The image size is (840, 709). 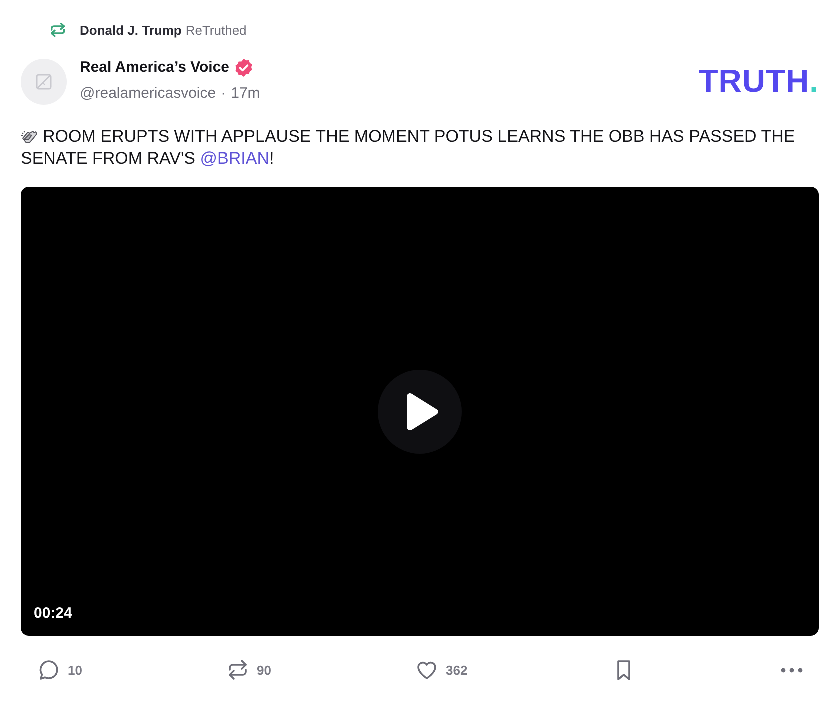 What do you see at coordinates (758, 81) in the screenshot?
I see `truth-logo: TRUTH.` at bounding box center [758, 81].